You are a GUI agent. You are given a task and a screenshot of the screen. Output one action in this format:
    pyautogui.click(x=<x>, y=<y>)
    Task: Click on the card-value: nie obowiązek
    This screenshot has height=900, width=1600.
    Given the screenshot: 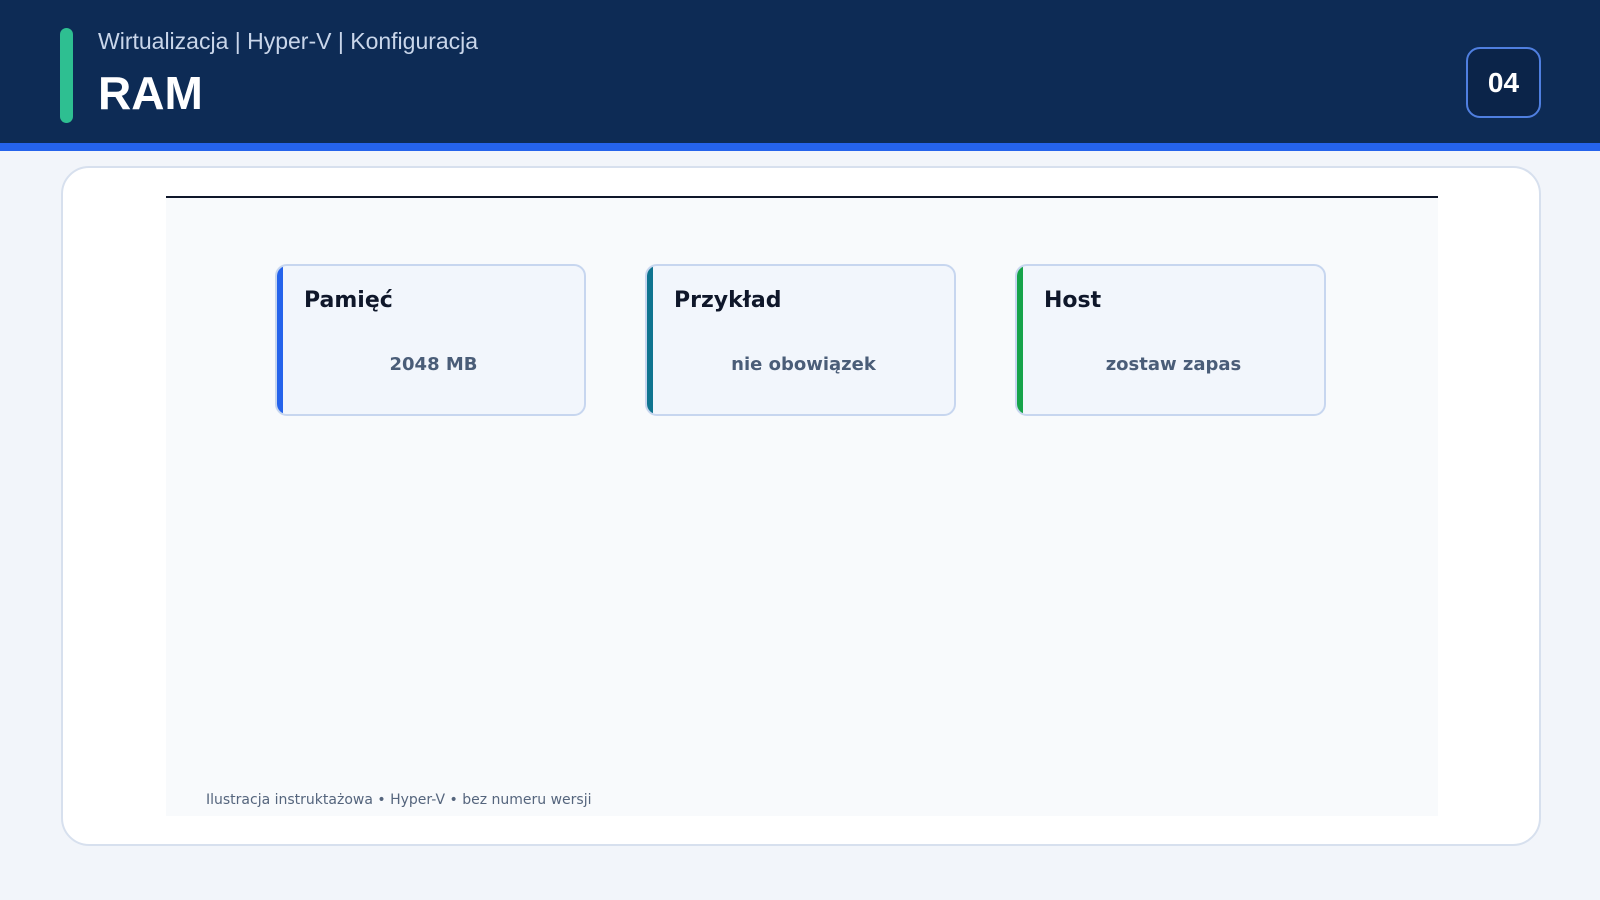 What is the action you would take?
    pyautogui.click(x=803, y=364)
    